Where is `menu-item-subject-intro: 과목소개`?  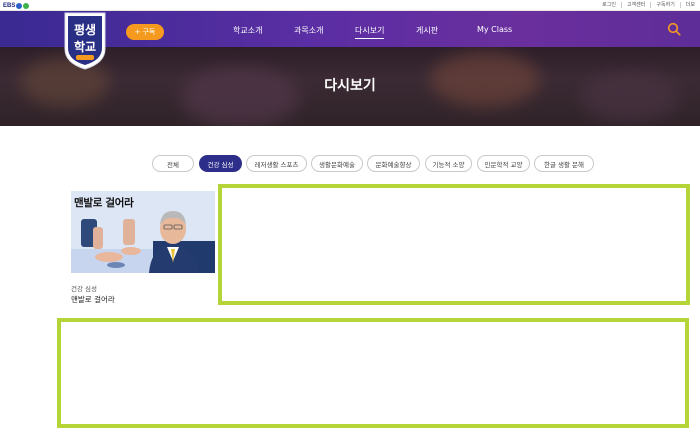 menu-item-subject-intro: 과목소개 is located at coordinates (308, 30).